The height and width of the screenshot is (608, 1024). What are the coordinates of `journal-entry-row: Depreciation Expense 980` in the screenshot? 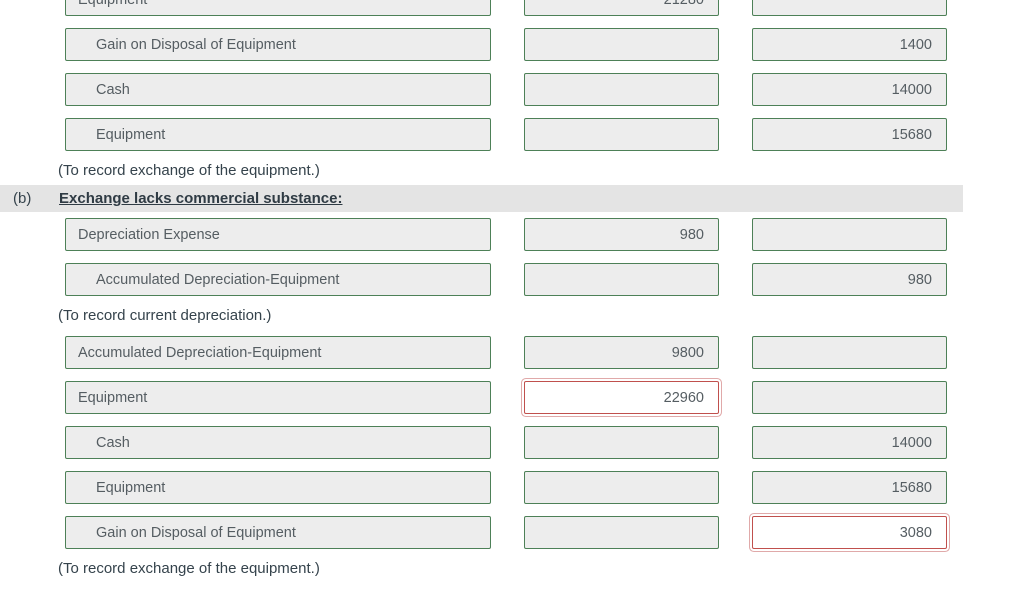 It's located at (512, 234).